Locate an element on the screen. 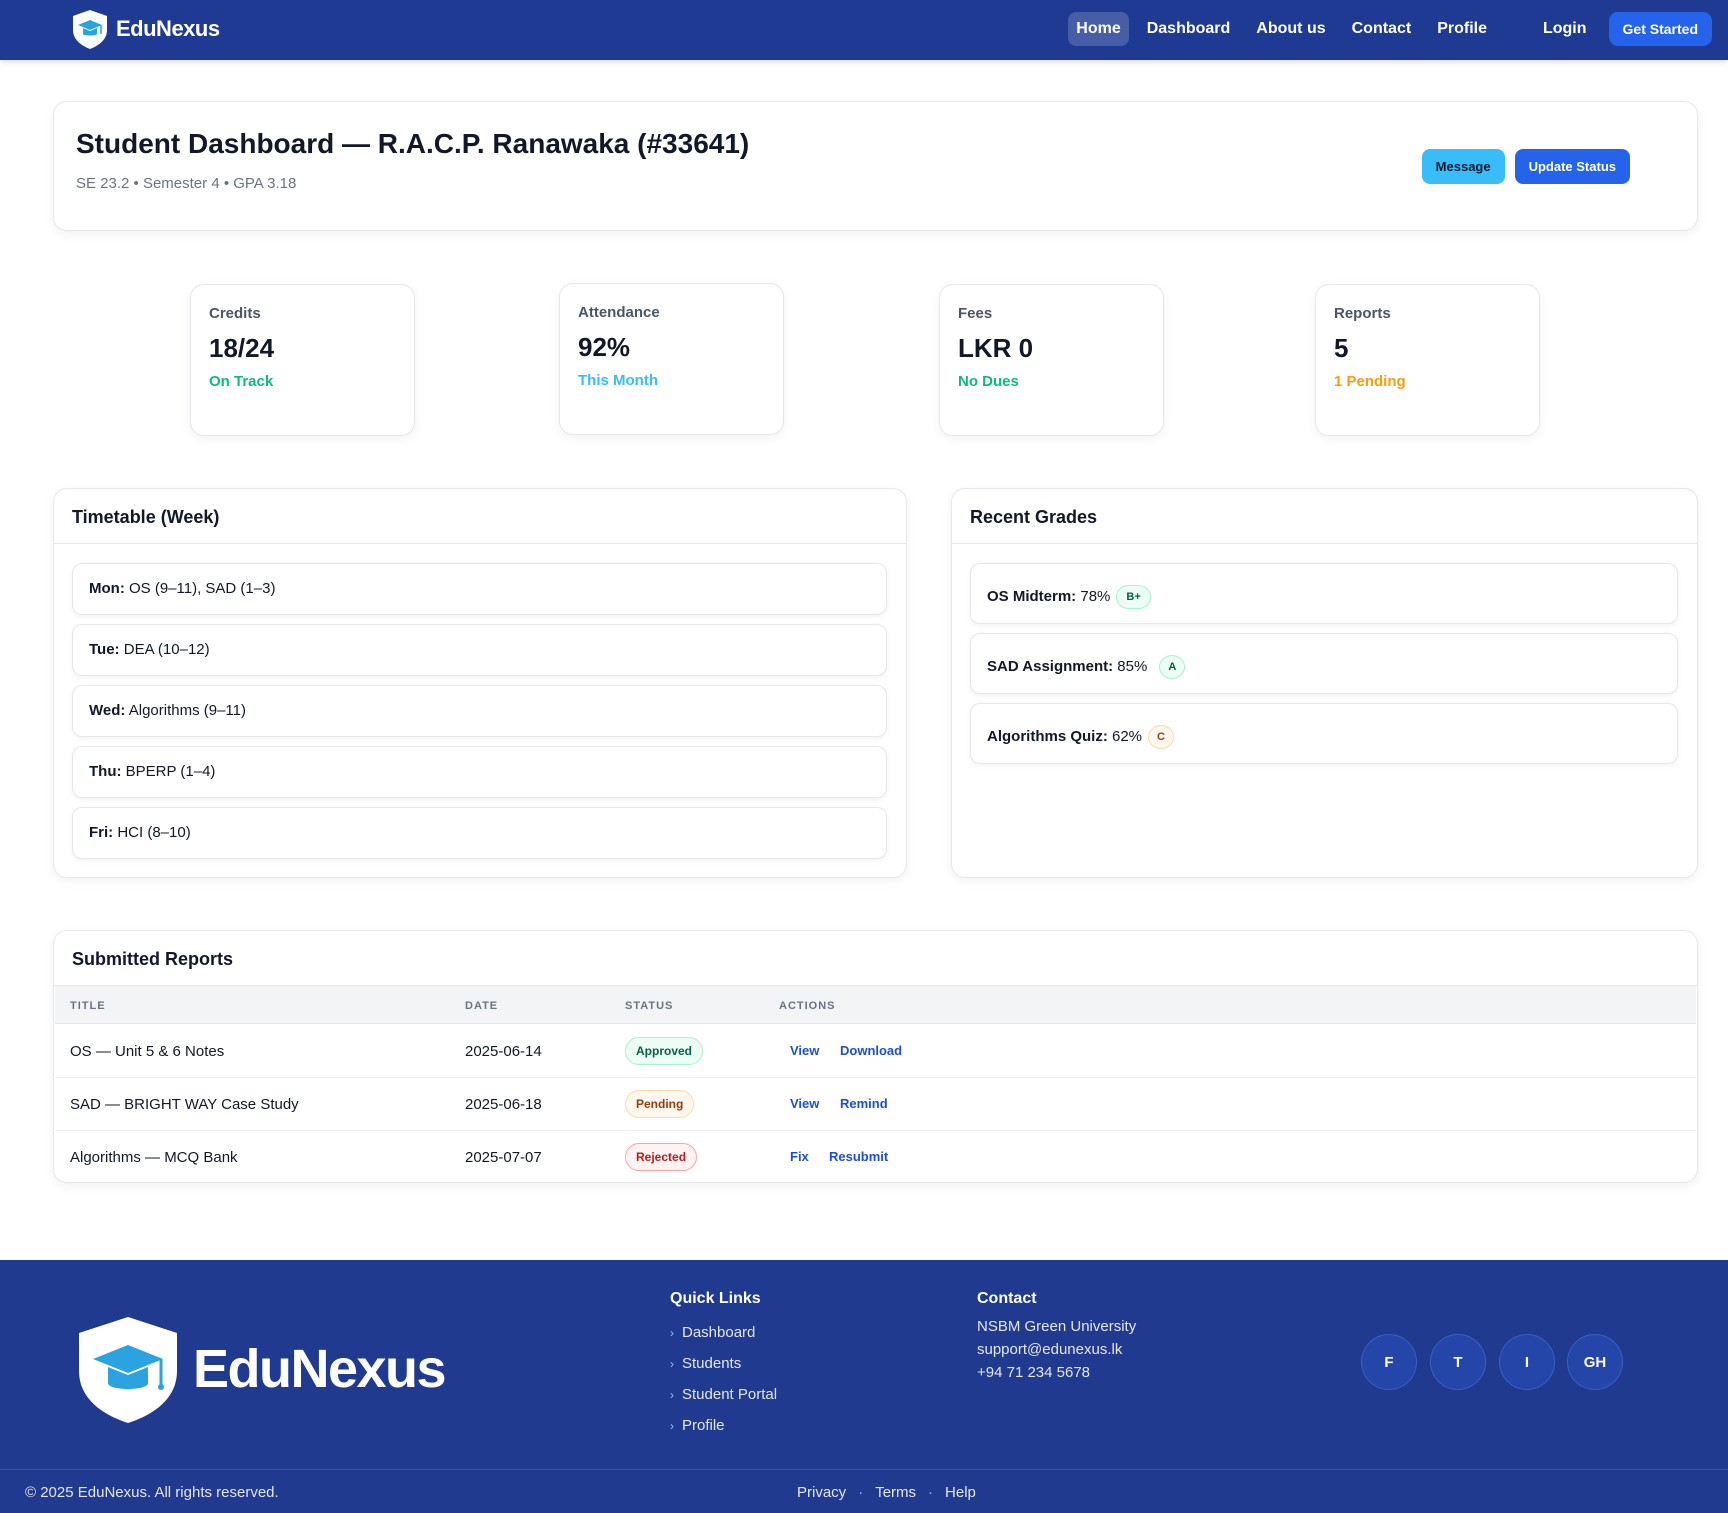  privacy-link: Privacy is located at coordinates (821, 1492).